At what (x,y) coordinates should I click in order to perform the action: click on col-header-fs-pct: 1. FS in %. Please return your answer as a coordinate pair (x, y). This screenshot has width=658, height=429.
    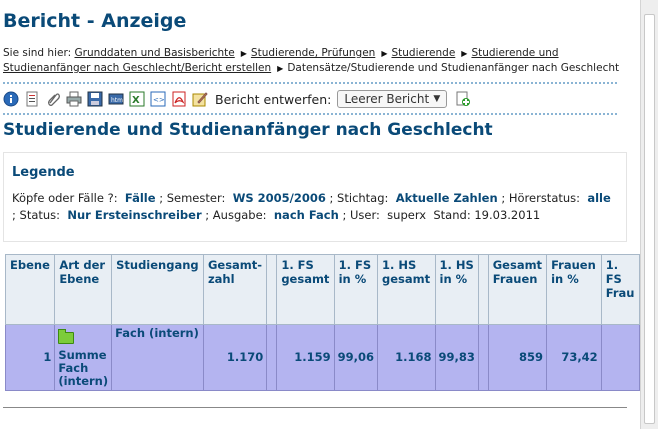
    Looking at the image, I should click on (356, 289).